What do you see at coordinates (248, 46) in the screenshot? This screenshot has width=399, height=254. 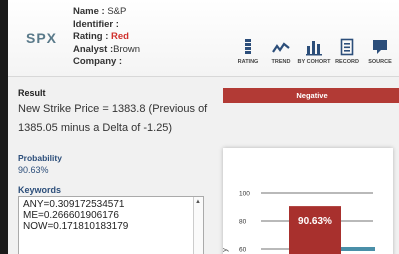 I see `rating-icon` at bounding box center [248, 46].